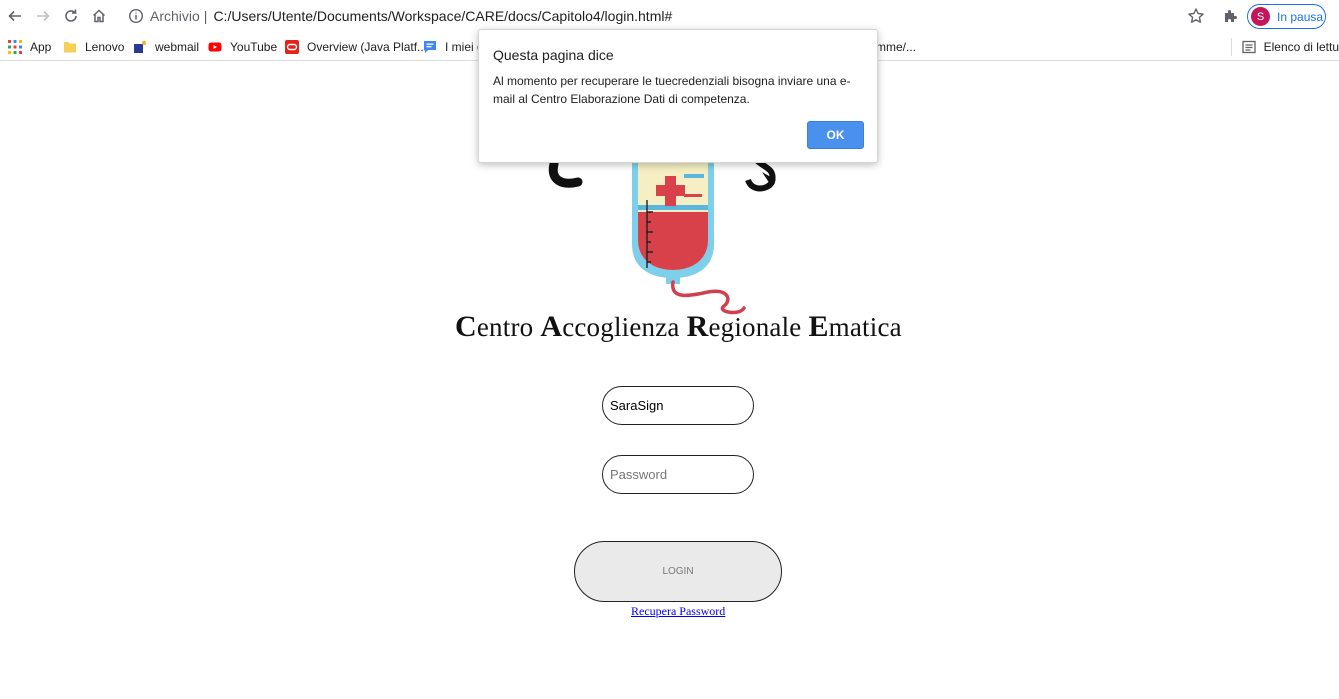  What do you see at coordinates (215, 47) in the screenshot?
I see `youtube-icon` at bounding box center [215, 47].